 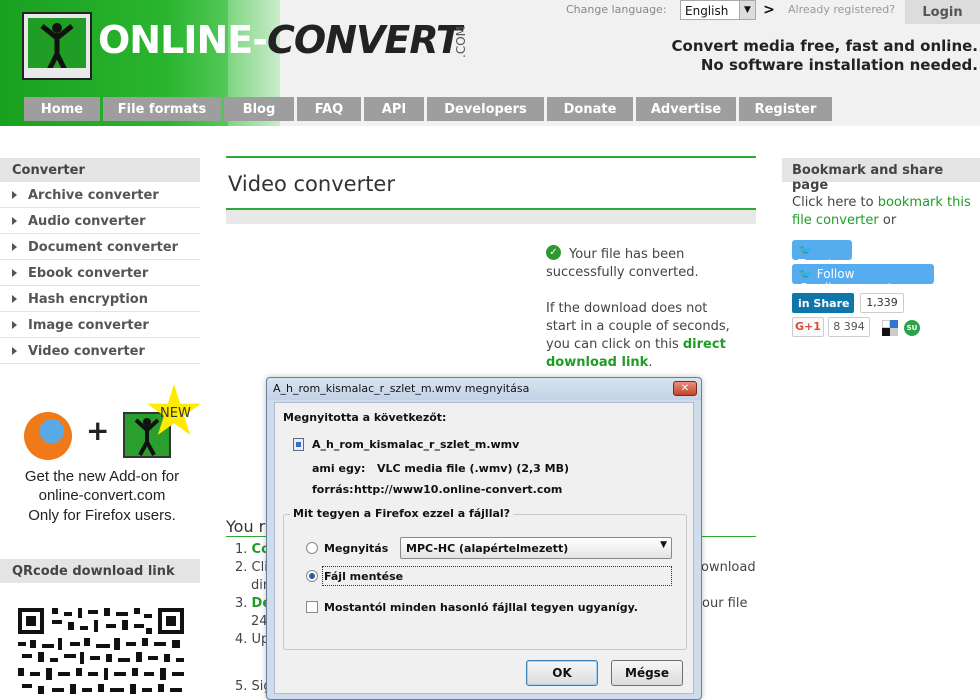 What do you see at coordinates (942, 12) in the screenshot?
I see `login-button: Login` at bounding box center [942, 12].